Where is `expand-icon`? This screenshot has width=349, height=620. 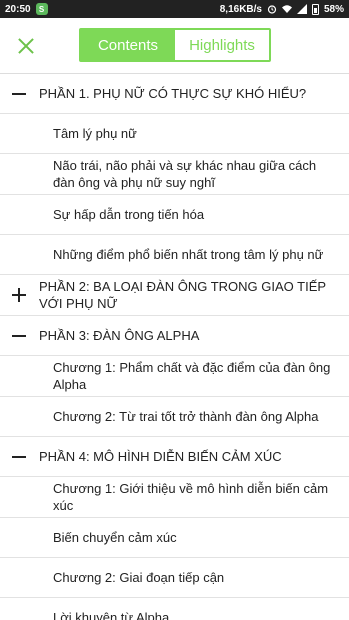 expand-icon is located at coordinates (19, 295).